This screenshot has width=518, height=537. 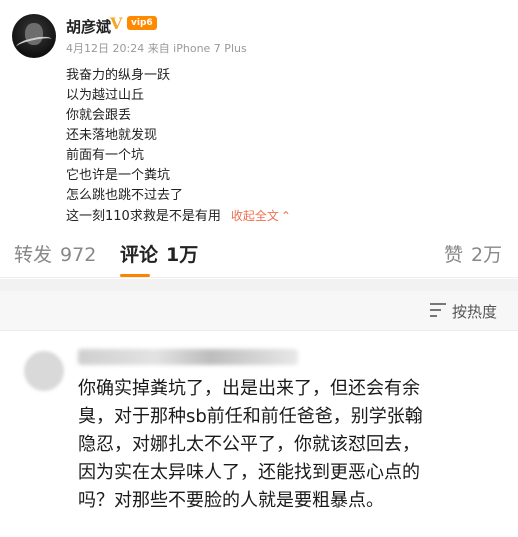 I want to click on section-divider, so click(x=259, y=285).